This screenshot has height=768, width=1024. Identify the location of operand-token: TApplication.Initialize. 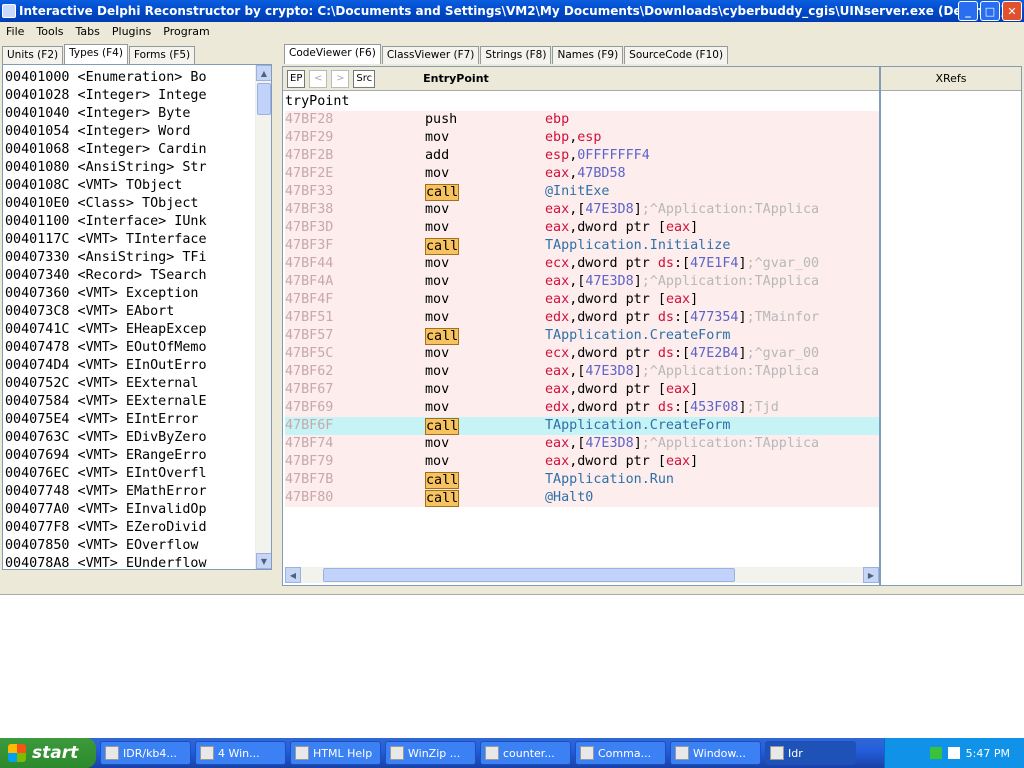
(637, 245).